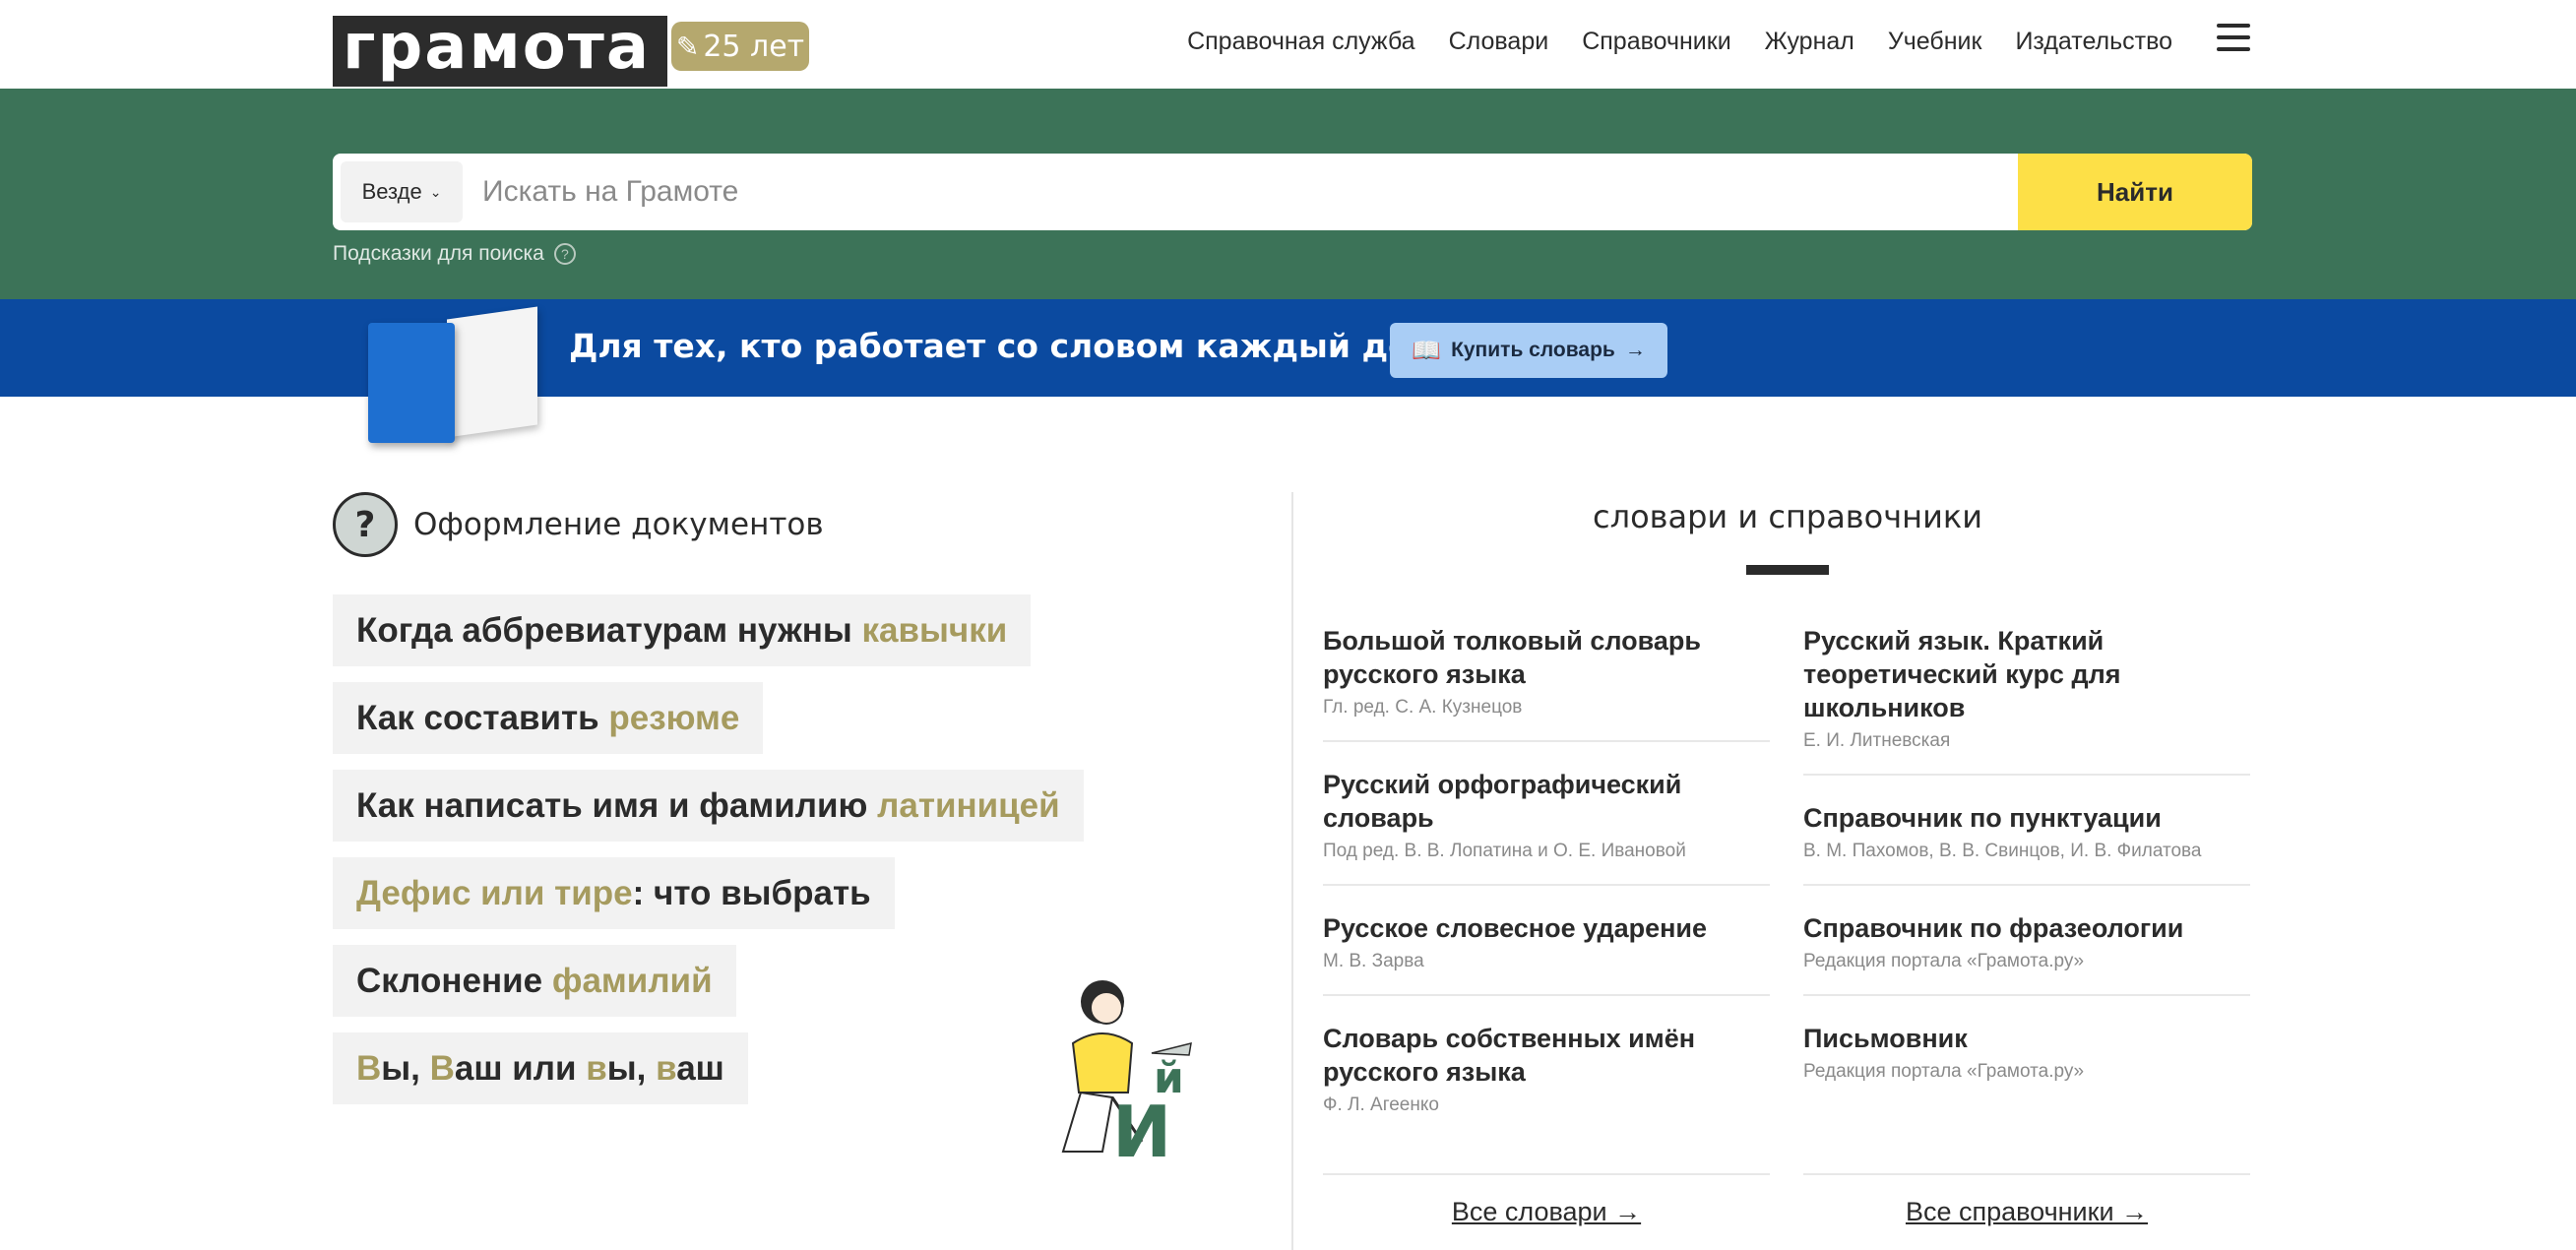 Image resolution: width=2576 pixels, height=1250 pixels. Describe the element at coordinates (435, 191) in the screenshot. I see `chevron-down-icon: ⌄` at that location.